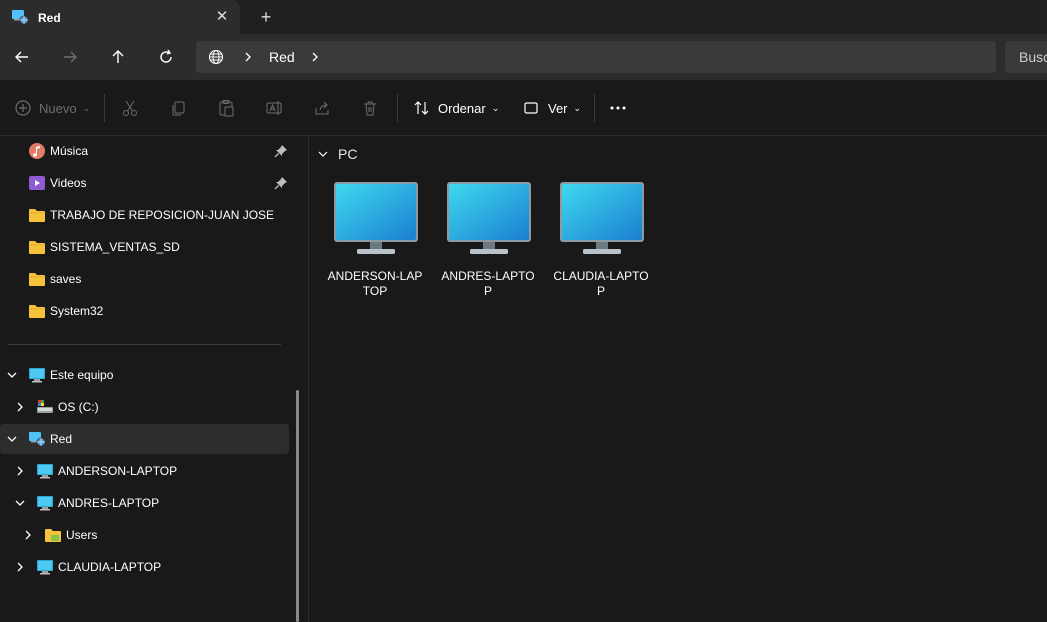  Describe the element at coordinates (274, 108) in the screenshot. I see `rename-icon` at that location.